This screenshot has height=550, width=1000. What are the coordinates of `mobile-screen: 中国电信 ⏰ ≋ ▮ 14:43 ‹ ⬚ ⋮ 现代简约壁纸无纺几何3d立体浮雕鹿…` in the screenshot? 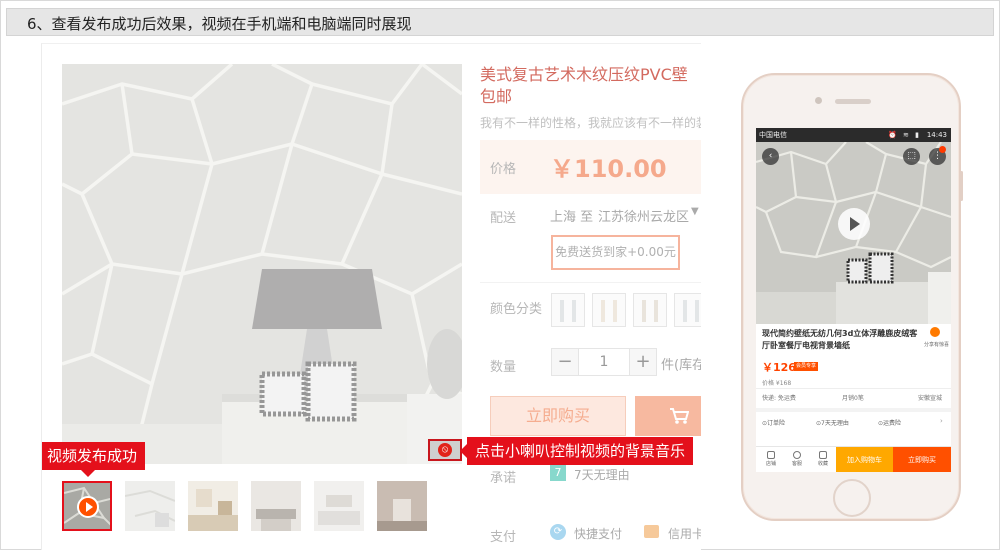 It's located at (853, 300).